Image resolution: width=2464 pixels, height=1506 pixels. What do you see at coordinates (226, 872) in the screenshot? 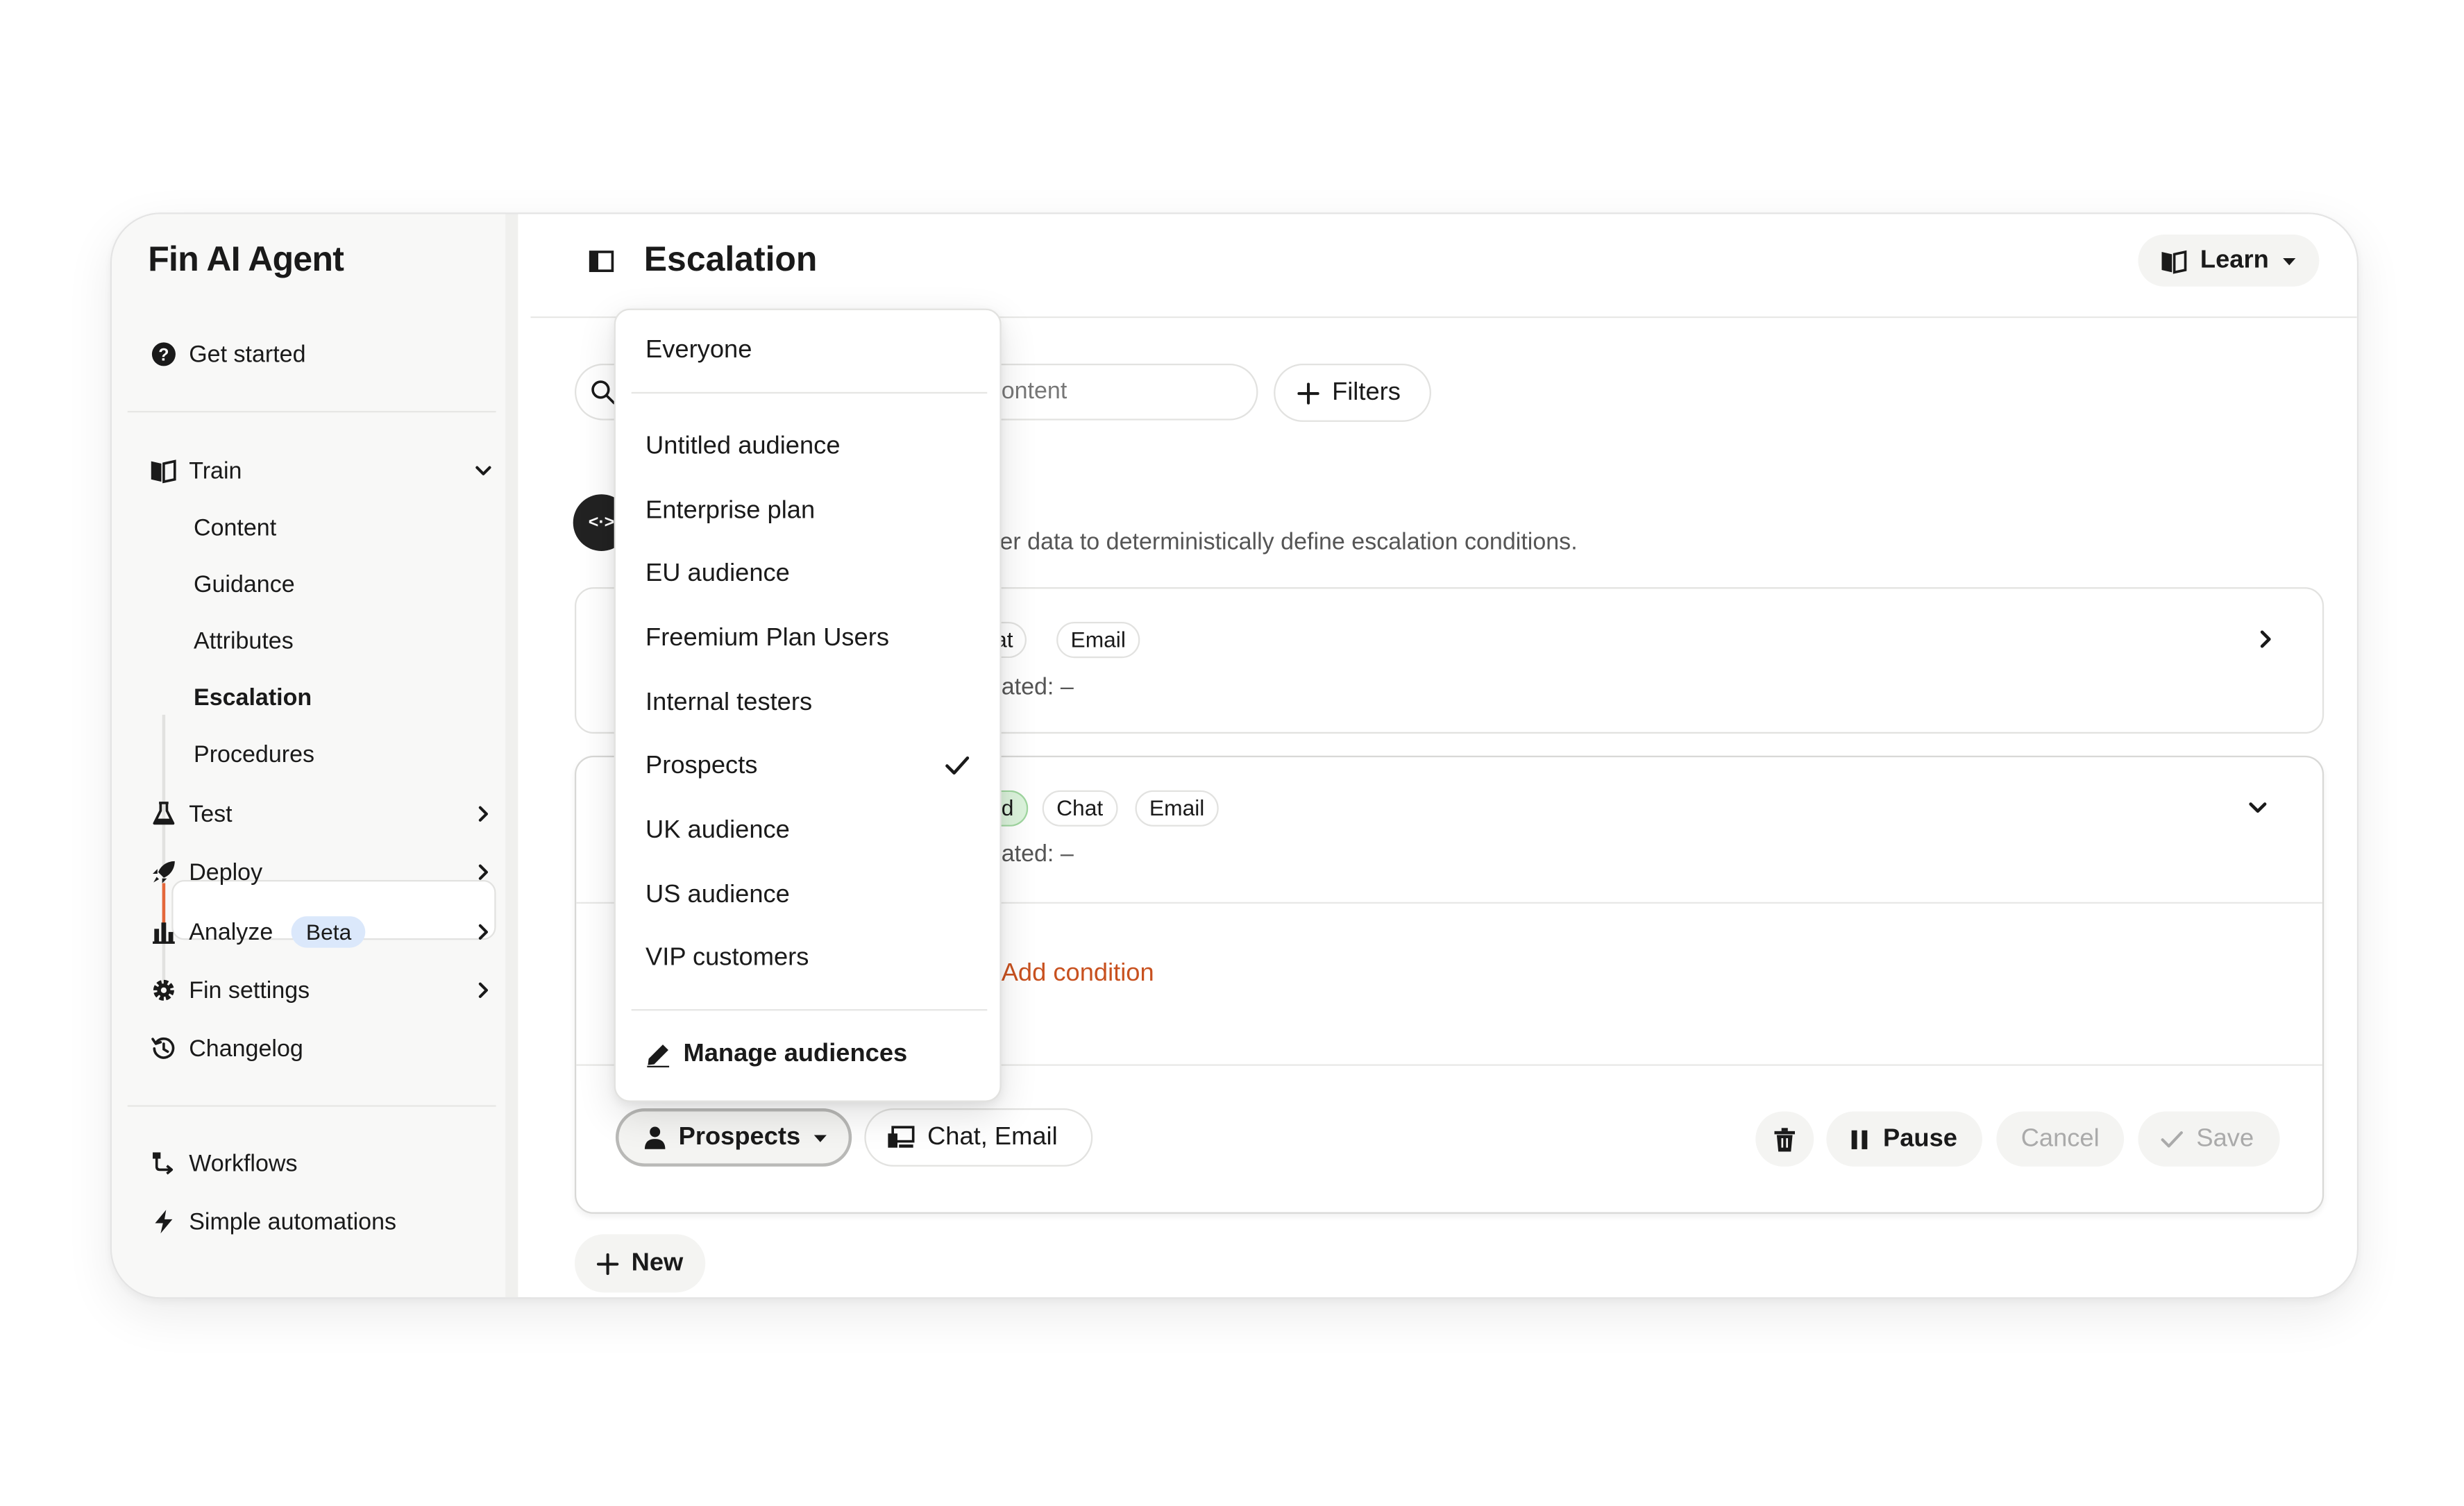
I see `nav-label: Deploy` at bounding box center [226, 872].